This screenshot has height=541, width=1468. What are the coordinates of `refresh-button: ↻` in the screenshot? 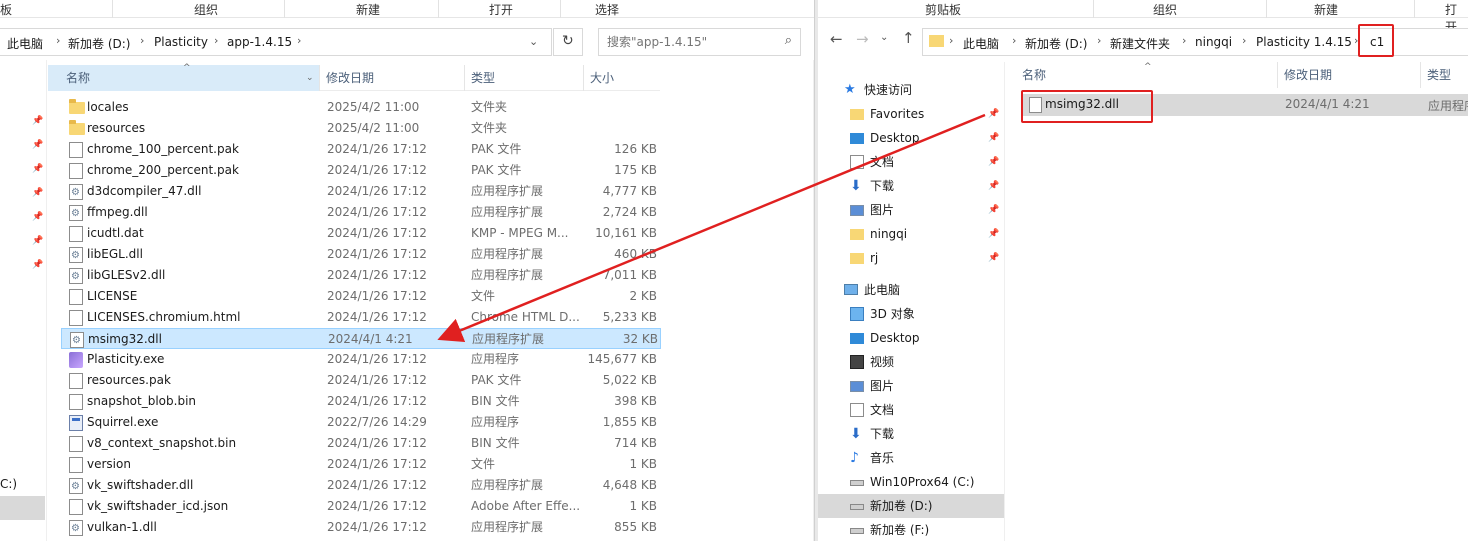 It's located at (568, 42).